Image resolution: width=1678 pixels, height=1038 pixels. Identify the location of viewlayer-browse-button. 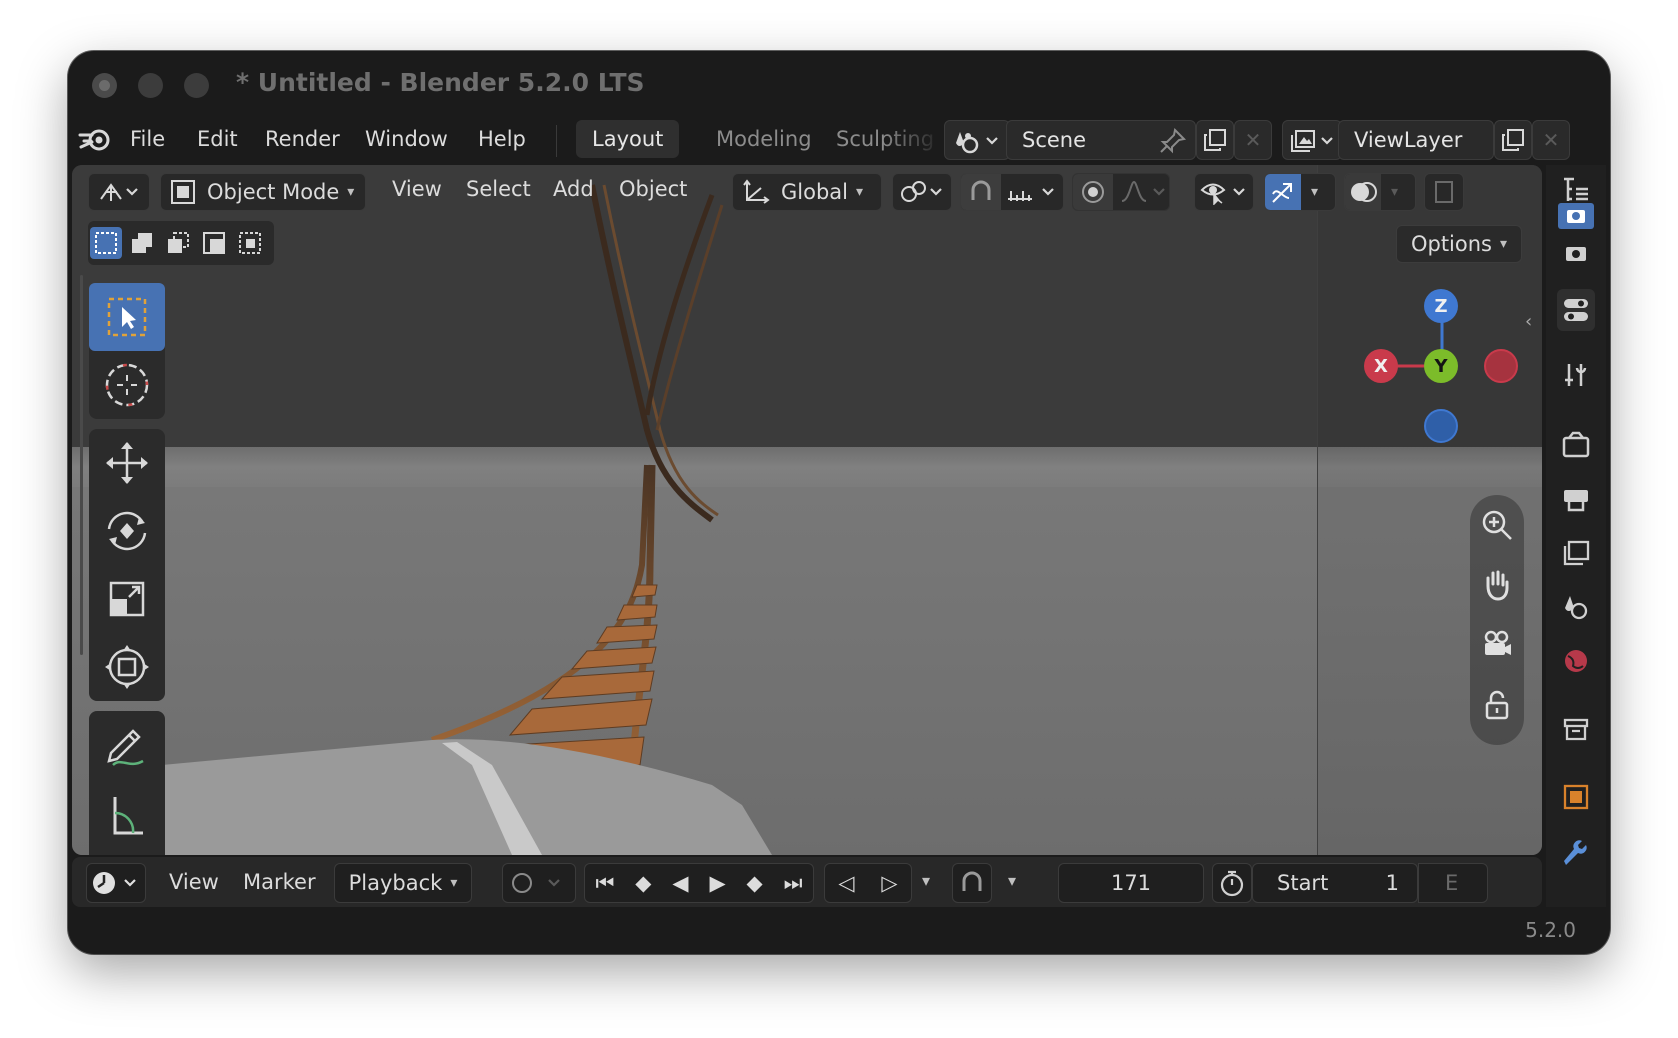
(1312, 140).